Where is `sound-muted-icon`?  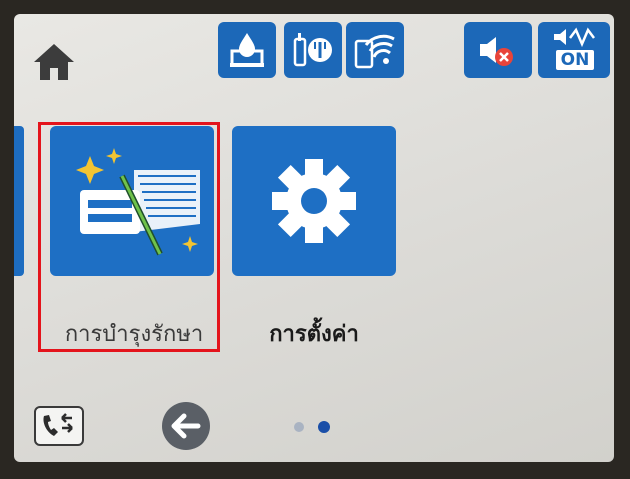
sound-muted-icon is located at coordinates (497, 50).